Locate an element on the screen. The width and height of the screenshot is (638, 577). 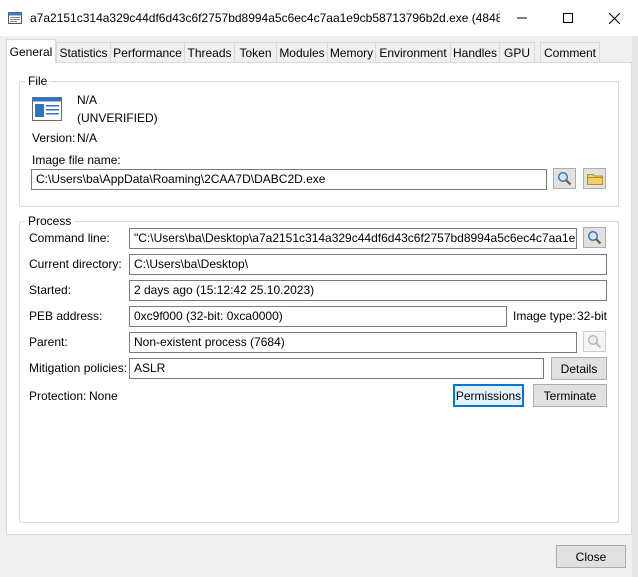
permissions-button: Permissions is located at coordinates (488, 395).